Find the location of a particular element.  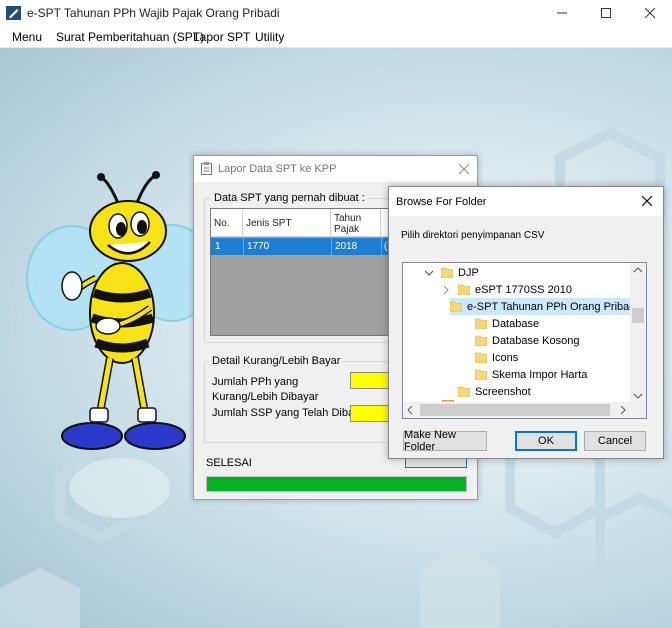

selected-highlight: e-SPT Tahunan PPh Orang Pribadi is located at coordinates (545, 306).